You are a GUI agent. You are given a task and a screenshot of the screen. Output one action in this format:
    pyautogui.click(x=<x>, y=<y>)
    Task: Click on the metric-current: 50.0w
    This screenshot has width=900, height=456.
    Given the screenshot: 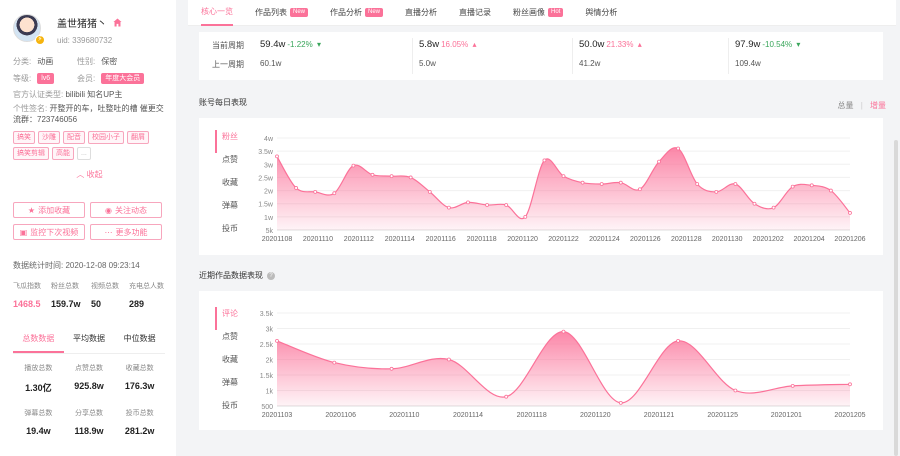 What is the action you would take?
    pyautogui.click(x=592, y=44)
    